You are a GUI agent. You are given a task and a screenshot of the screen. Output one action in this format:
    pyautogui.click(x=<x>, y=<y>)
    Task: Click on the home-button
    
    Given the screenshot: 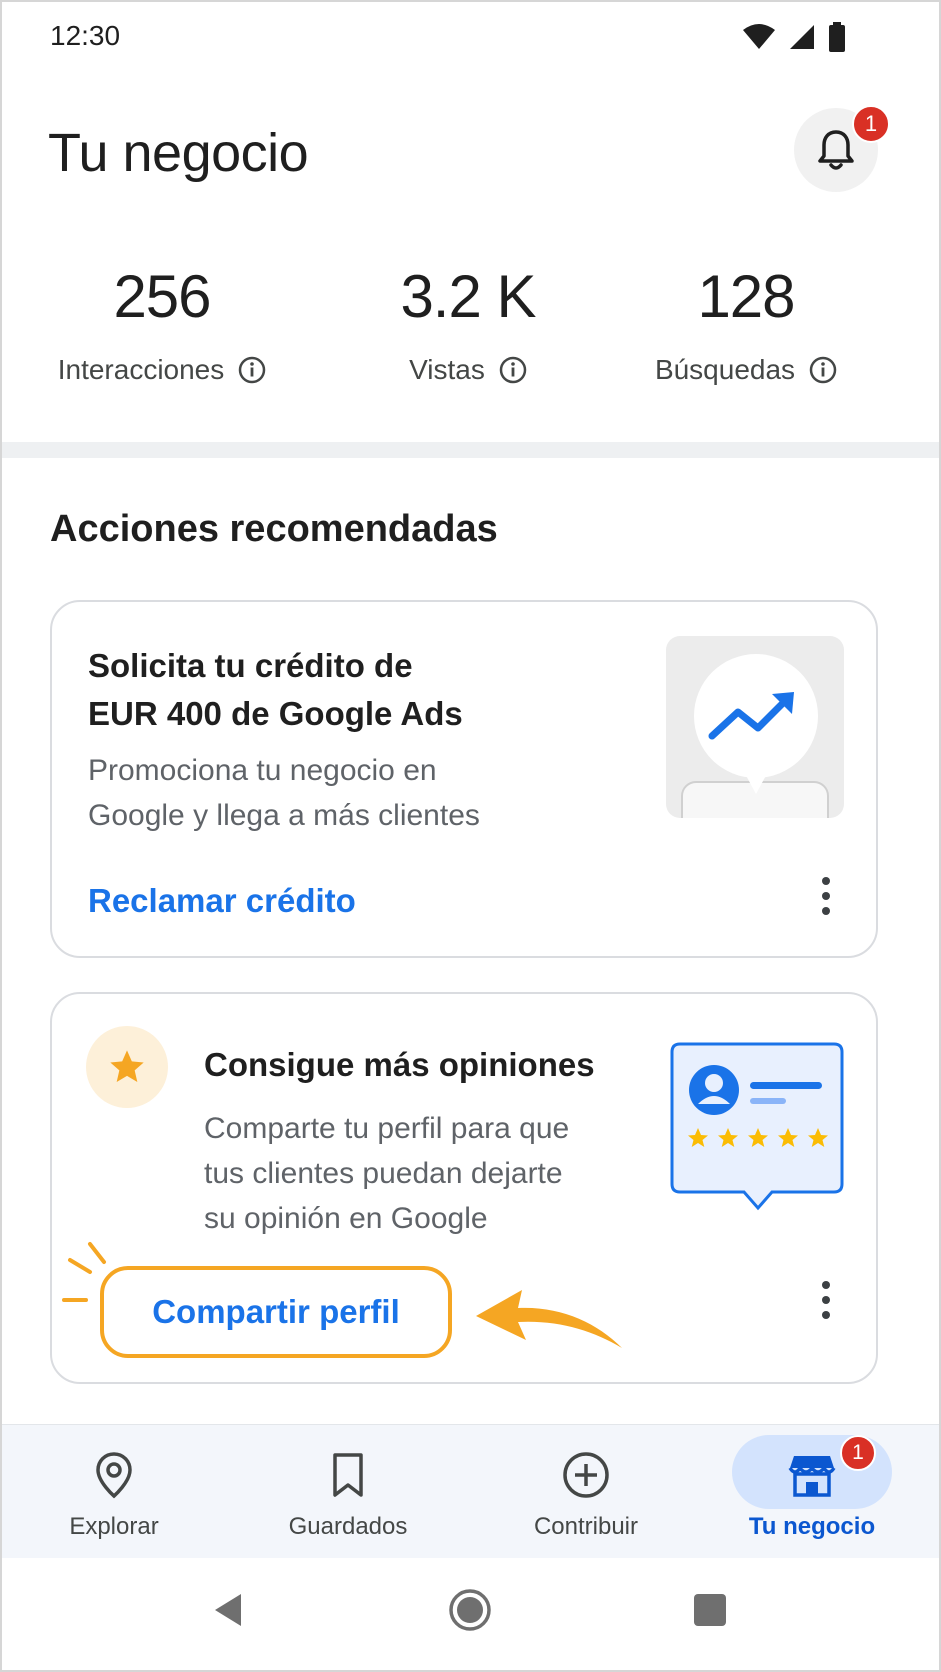 What is the action you would take?
    pyautogui.click(x=470, y=1610)
    